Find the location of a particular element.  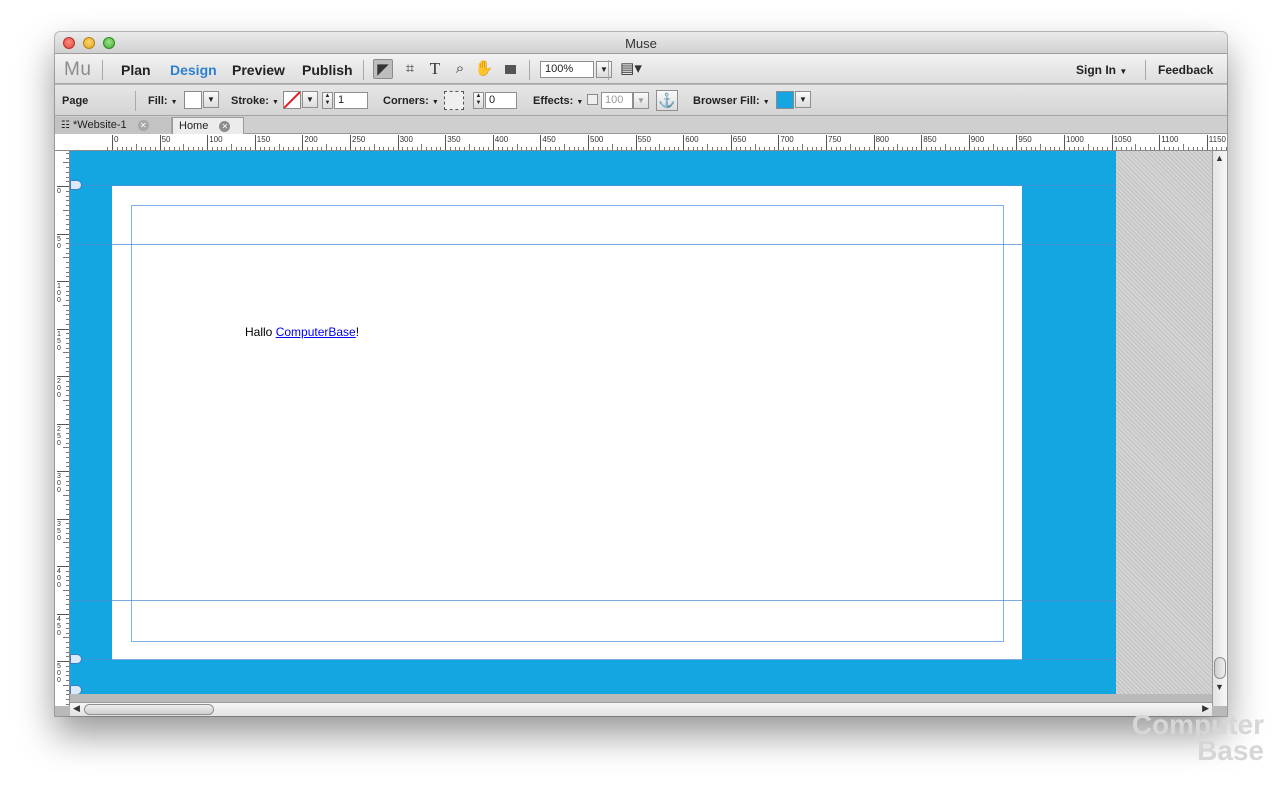

rectangle-tool-icon is located at coordinates (510, 69).